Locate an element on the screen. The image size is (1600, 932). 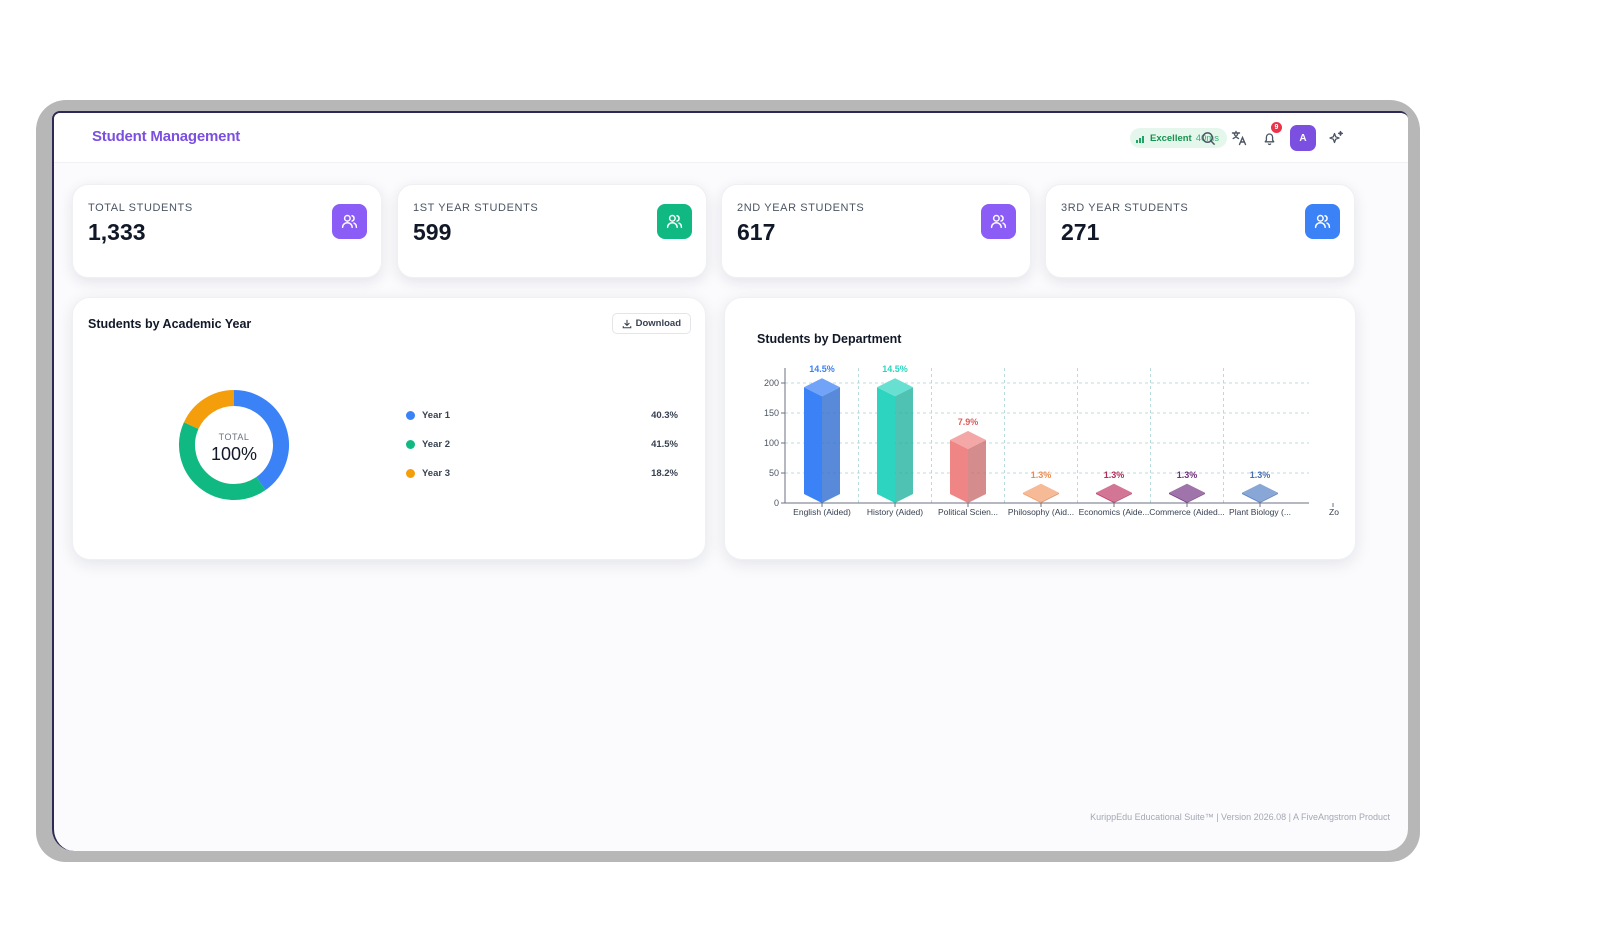
app-title: Student Management is located at coordinates (166, 136).